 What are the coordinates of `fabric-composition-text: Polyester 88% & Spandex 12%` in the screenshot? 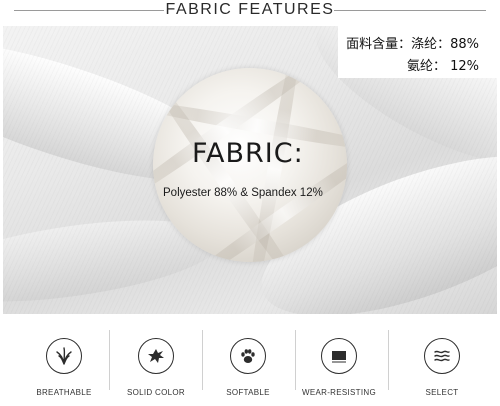 It's located at (243, 193).